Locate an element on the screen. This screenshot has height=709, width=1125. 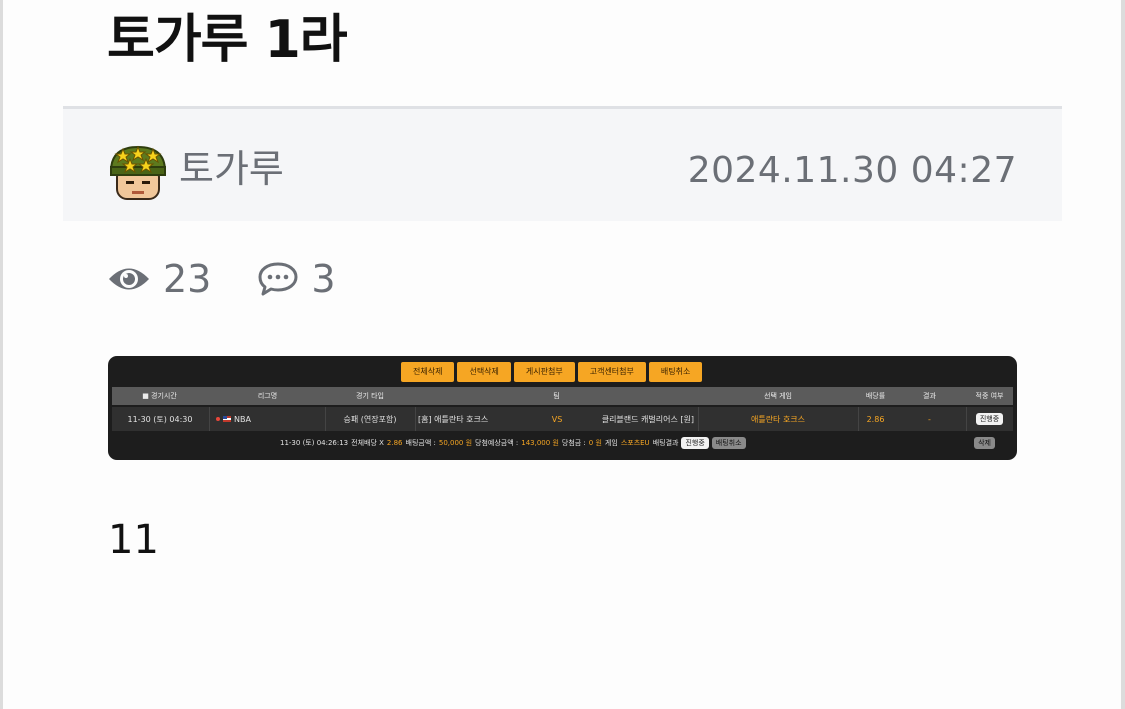
row-result: - is located at coordinates (929, 419).